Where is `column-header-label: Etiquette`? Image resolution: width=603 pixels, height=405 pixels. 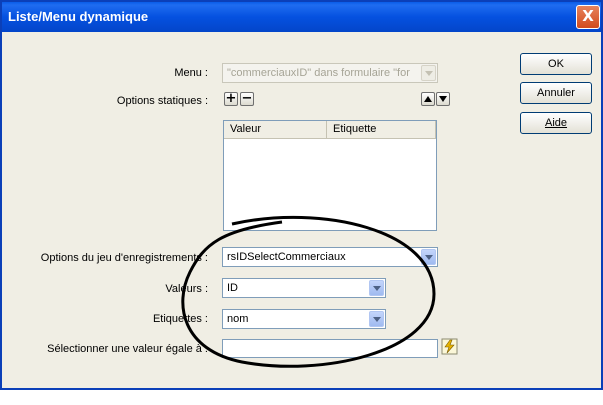 column-header-label: Etiquette is located at coordinates (381, 130).